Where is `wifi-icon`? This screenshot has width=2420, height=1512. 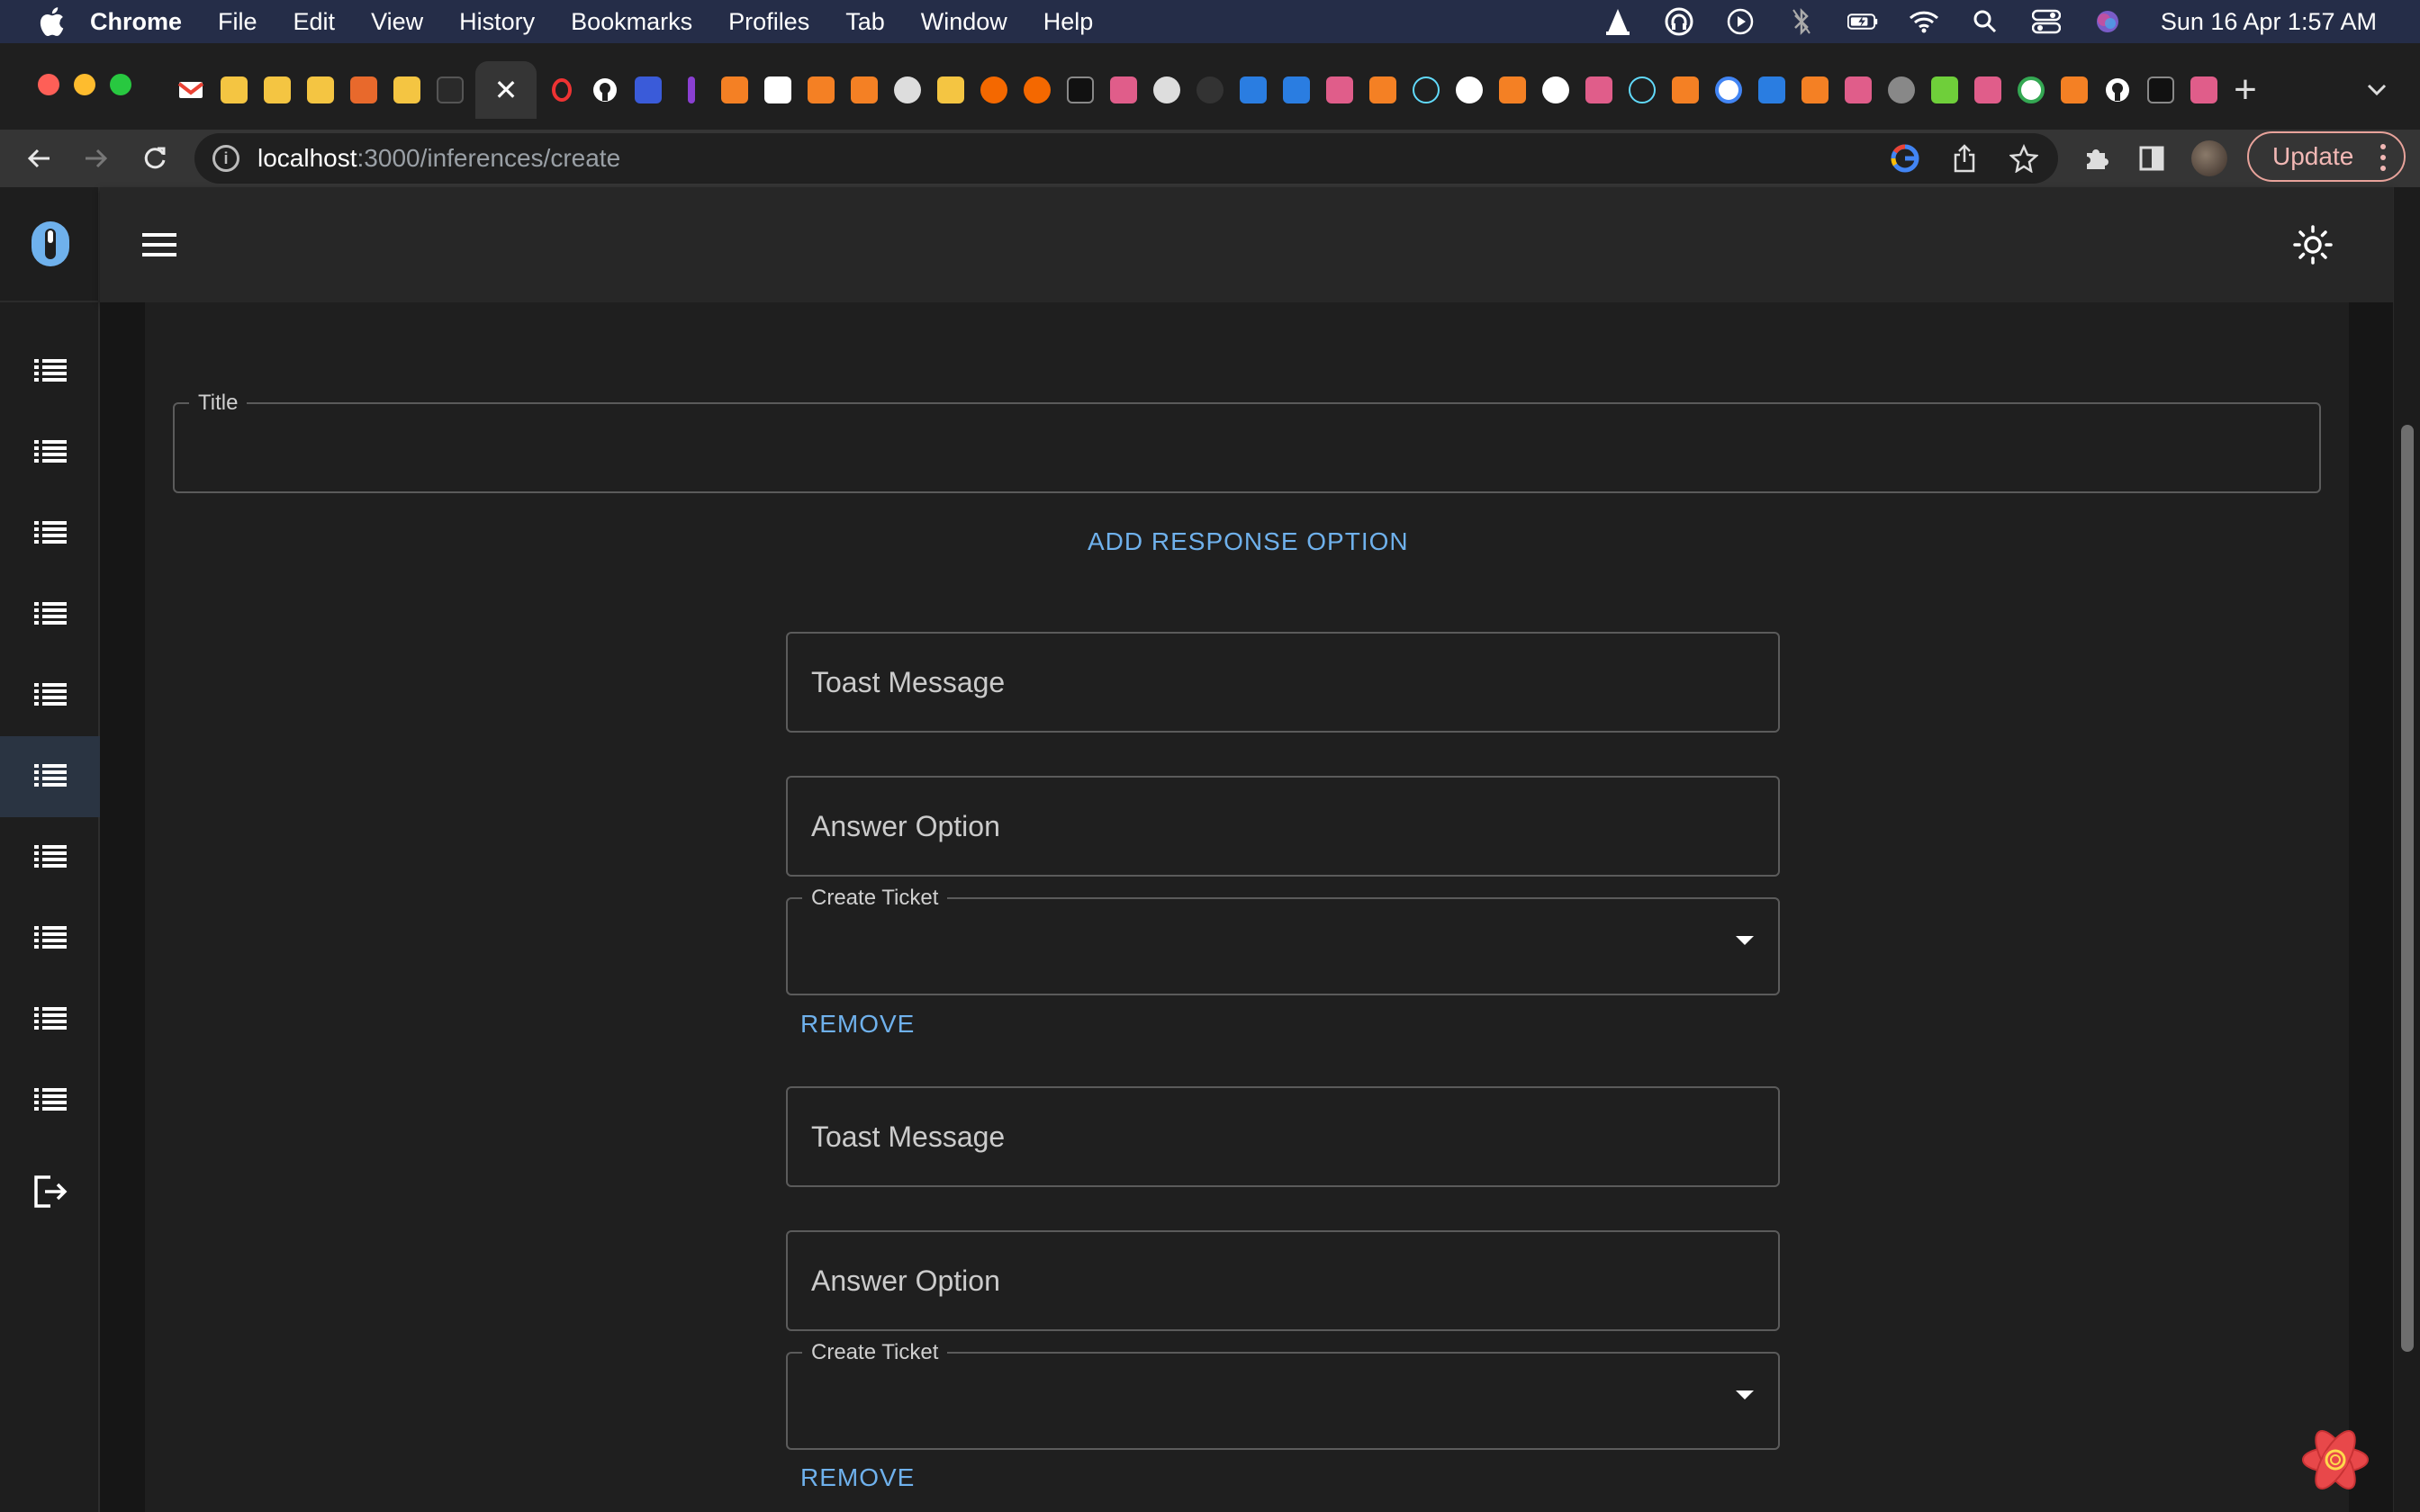
wifi-icon is located at coordinates (1924, 21).